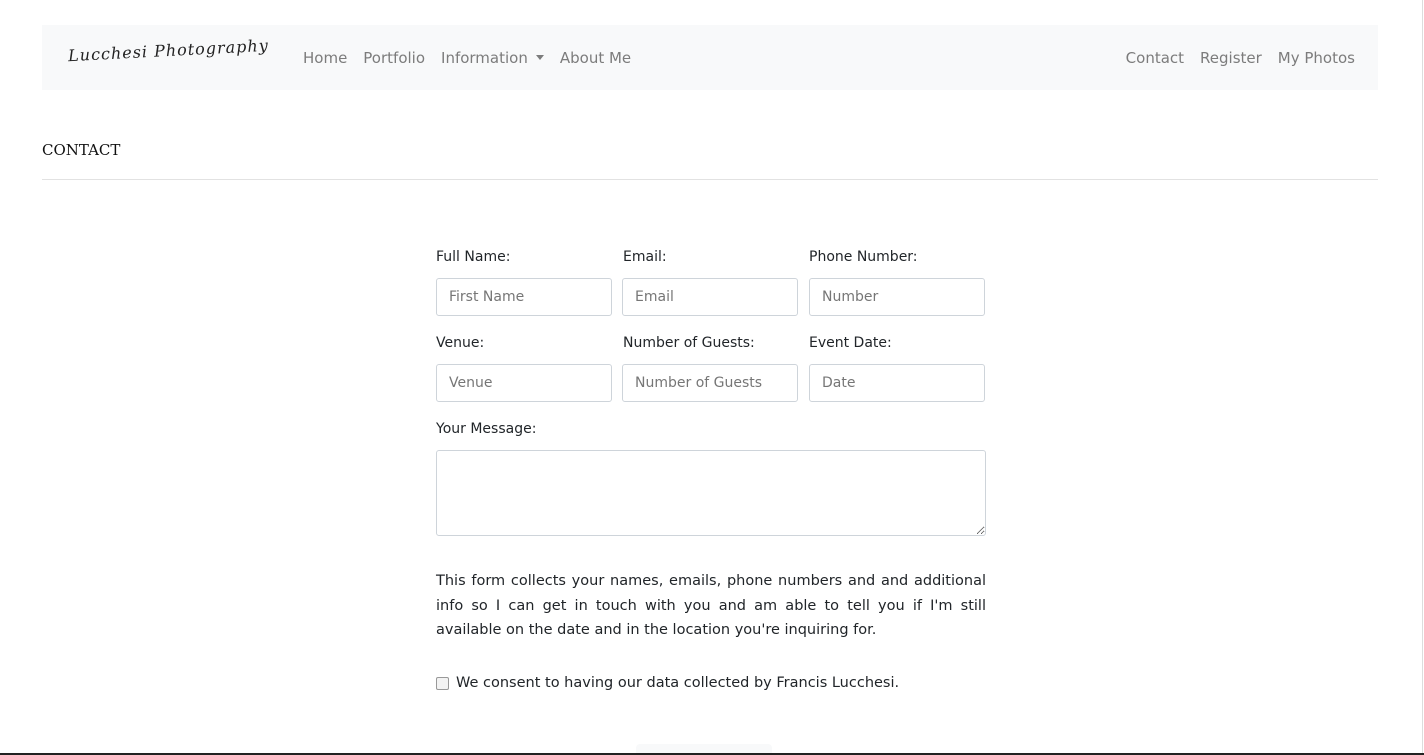 The width and height of the screenshot is (1424, 755). What do you see at coordinates (484, 58) in the screenshot?
I see `nav-information-label: Information` at bounding box center [484, 58].